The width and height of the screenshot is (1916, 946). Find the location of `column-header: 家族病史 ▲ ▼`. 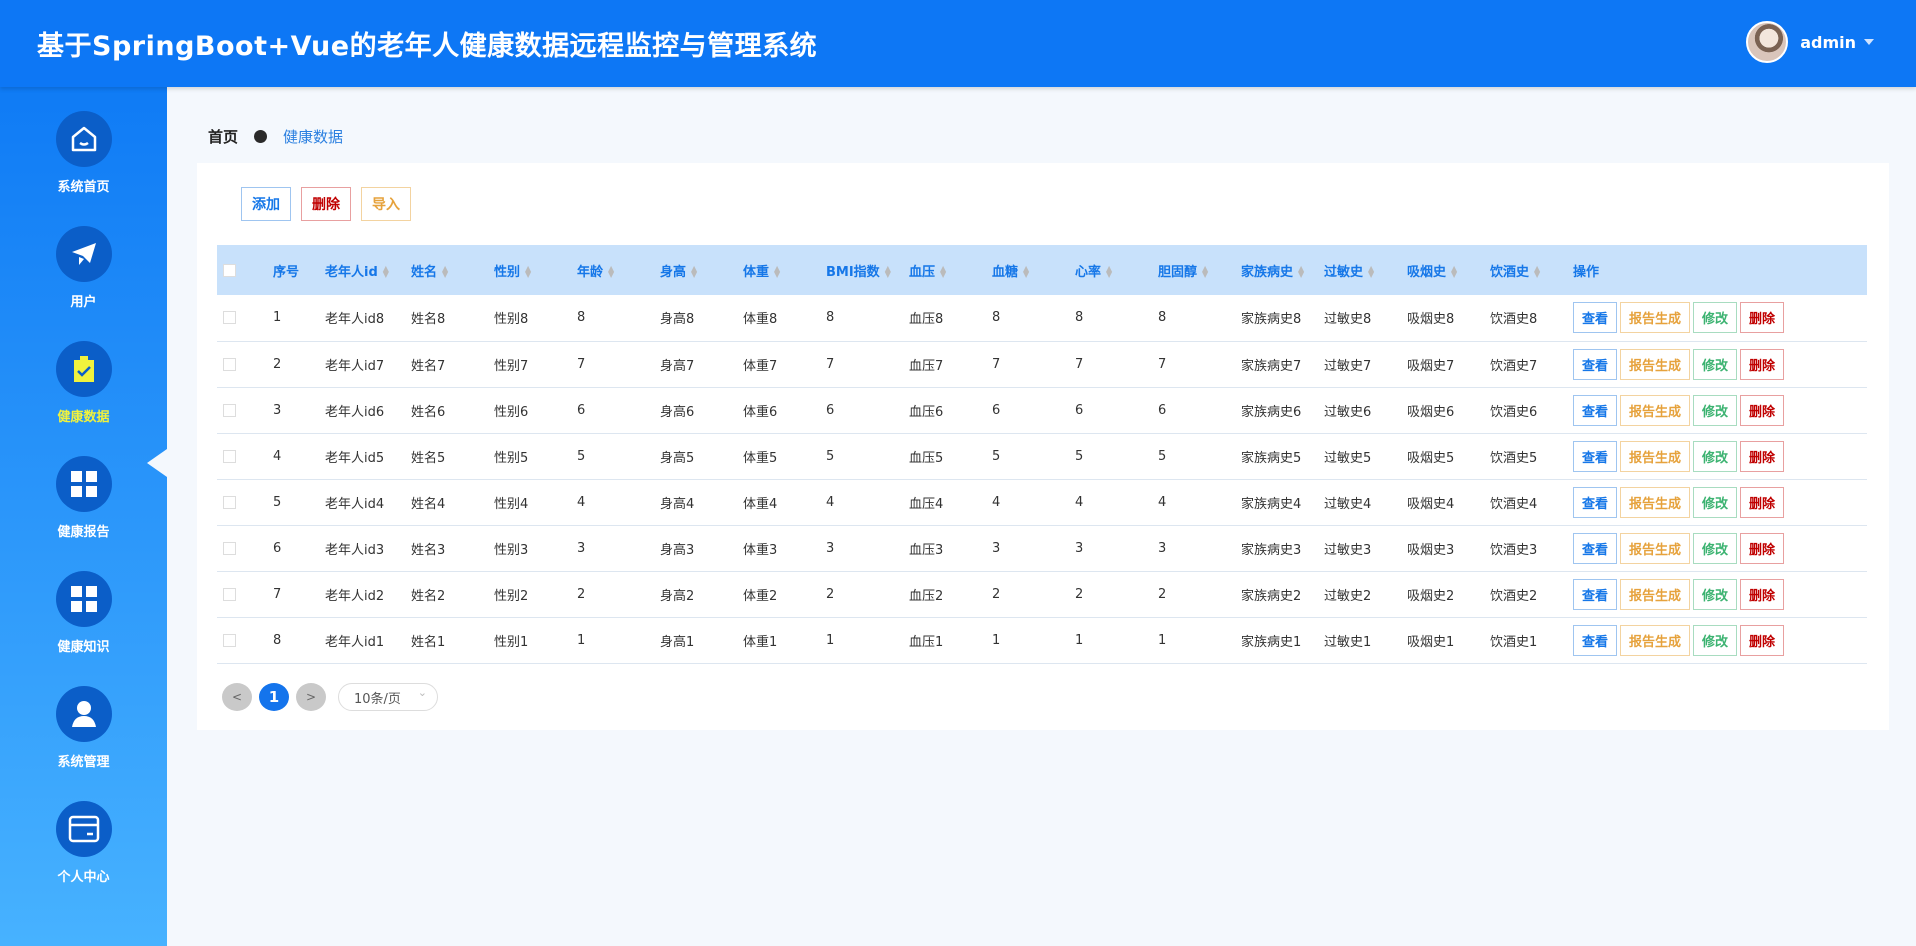

column-header: 家族病史 ▲ ▼ is located at coordinates (1272, 270).